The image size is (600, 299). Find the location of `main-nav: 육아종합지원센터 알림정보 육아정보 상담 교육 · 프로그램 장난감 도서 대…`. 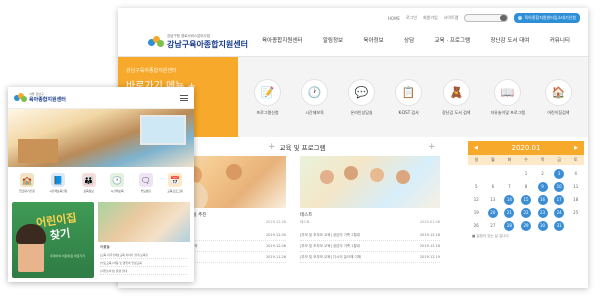

main-nav: 육아종합지원센터 알림정보 육아정보 상담 교육 · 프로그램 장난감 도서 대… is located at coordinates (416, 40).